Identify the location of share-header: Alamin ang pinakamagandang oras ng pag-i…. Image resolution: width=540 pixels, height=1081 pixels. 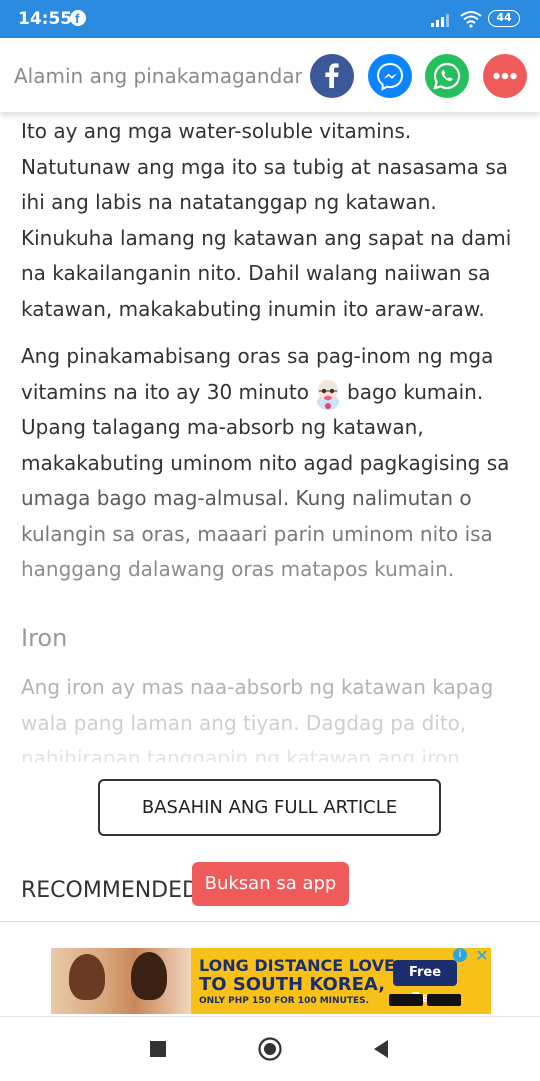
(270, 75).